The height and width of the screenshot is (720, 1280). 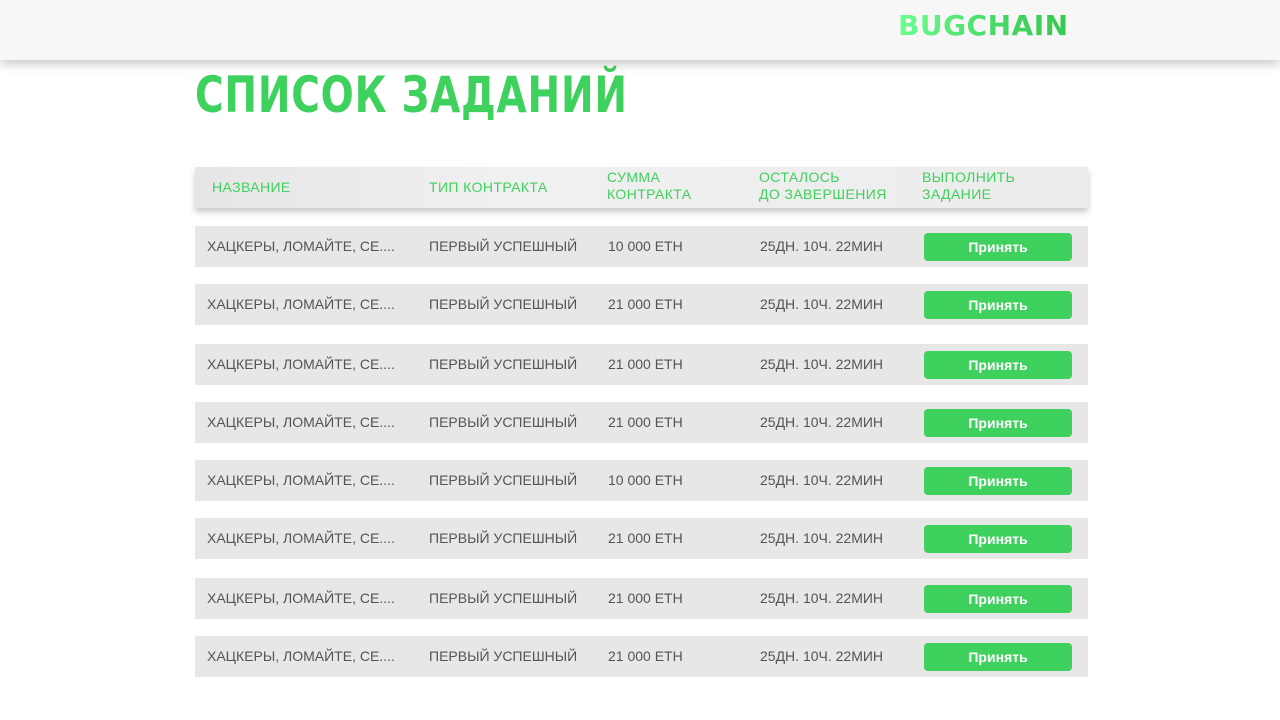 What do you see at coordinates (983, 26) in the screenshot?
I see `bugchain-logo: BUGCHAIN` at bounding box center [983, 26].